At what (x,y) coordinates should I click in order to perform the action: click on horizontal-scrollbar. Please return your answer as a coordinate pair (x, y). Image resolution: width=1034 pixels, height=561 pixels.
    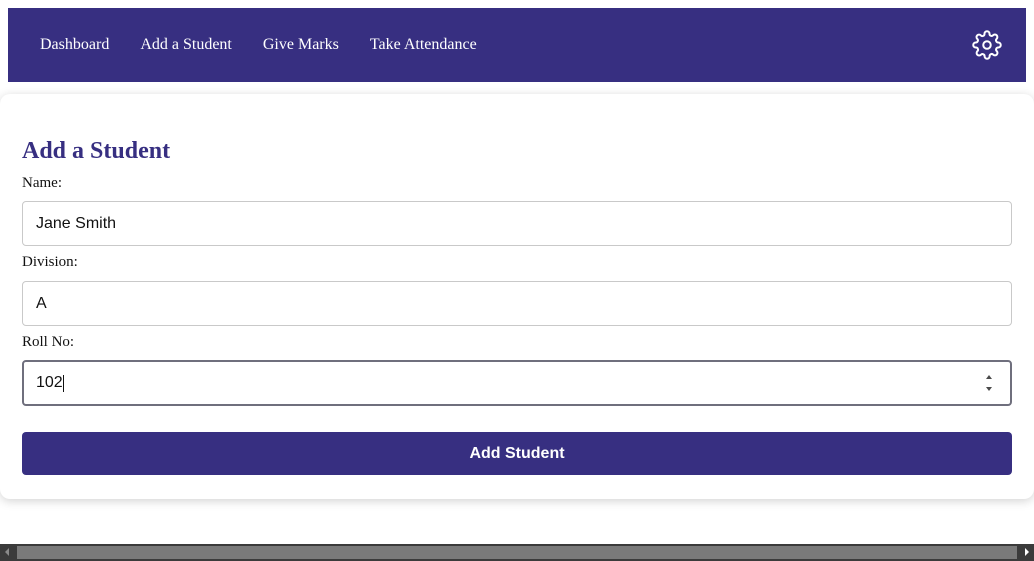
    Looking at the image, I should click on (517, 552).